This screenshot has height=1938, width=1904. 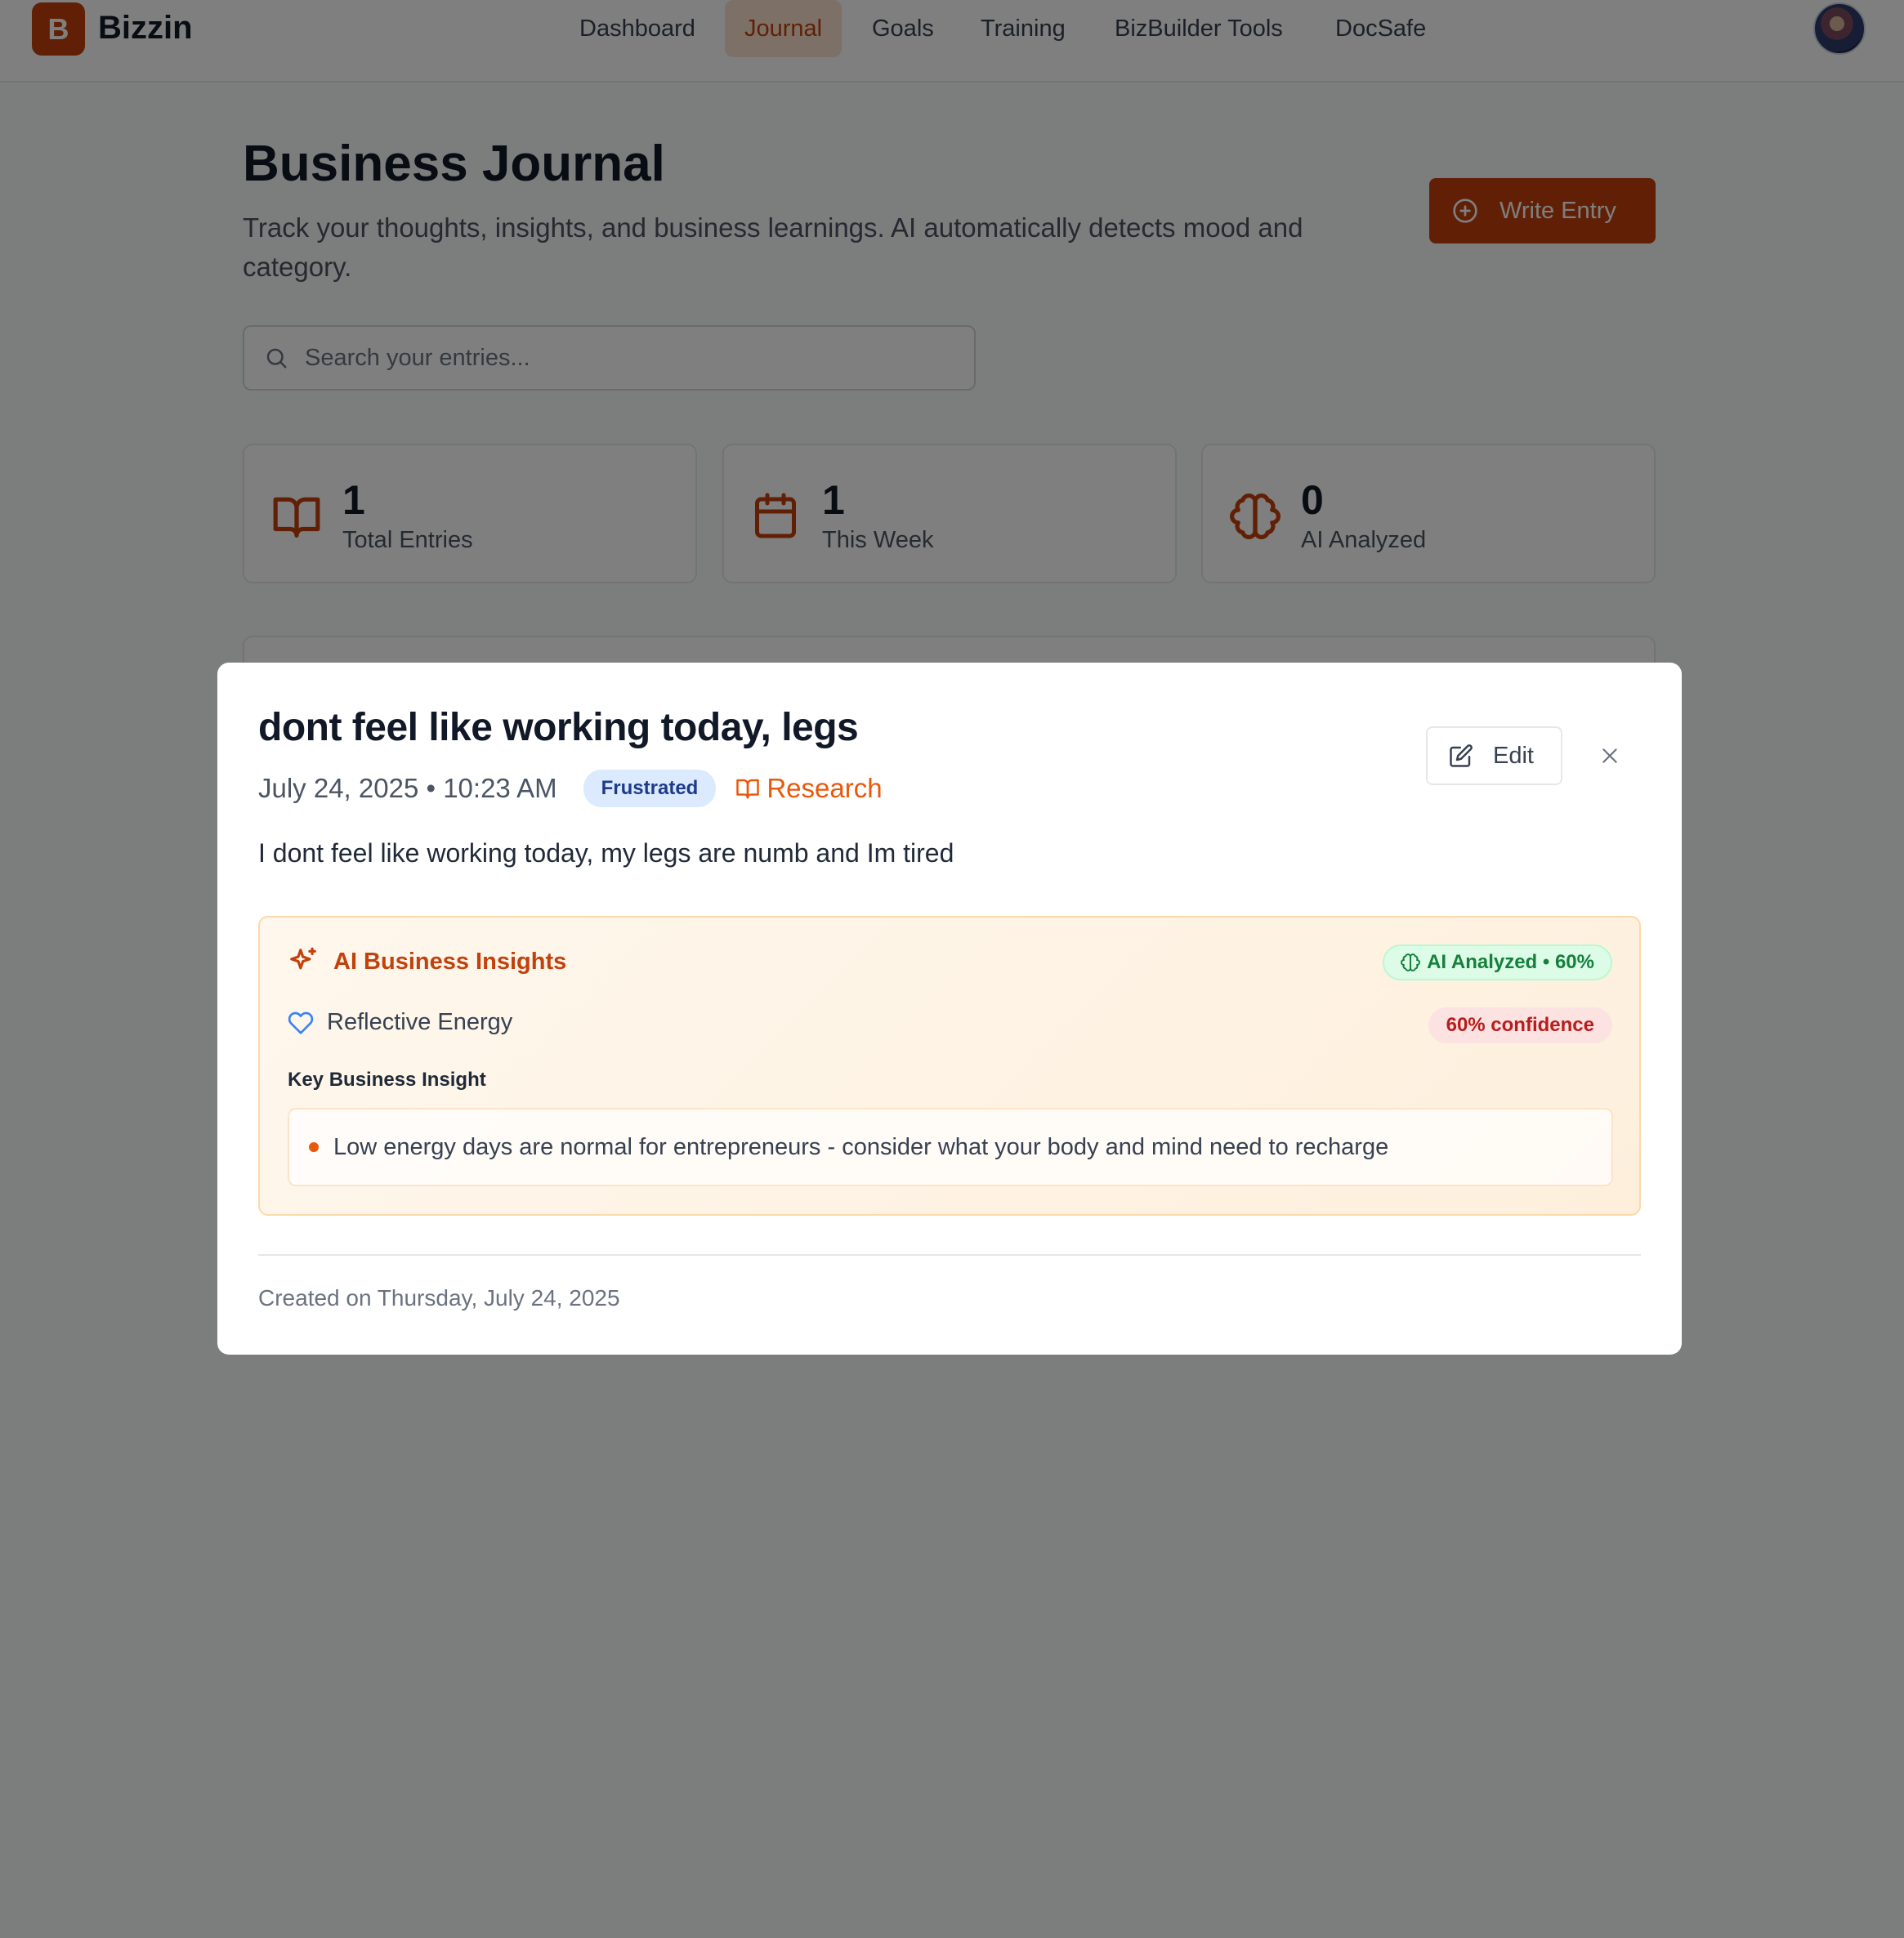 What do you see at coordinates (301, 1022) in the screenshot?
I see `heart-icon` at bounding box center [301, 1022].